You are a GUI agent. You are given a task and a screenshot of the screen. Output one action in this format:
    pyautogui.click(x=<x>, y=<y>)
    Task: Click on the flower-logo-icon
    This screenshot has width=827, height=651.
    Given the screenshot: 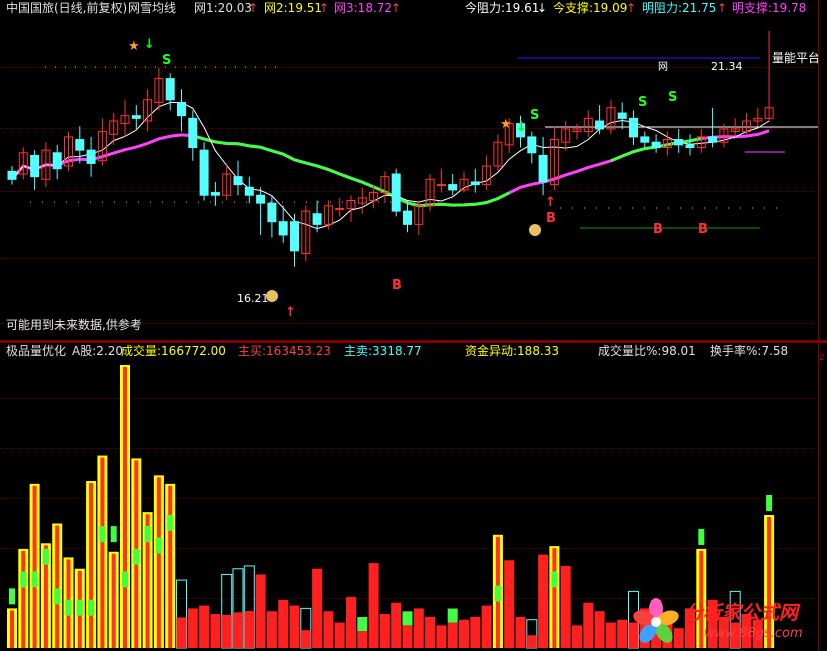 What is the action you would take?
    pyautogui.click(x=656, y=620)
    